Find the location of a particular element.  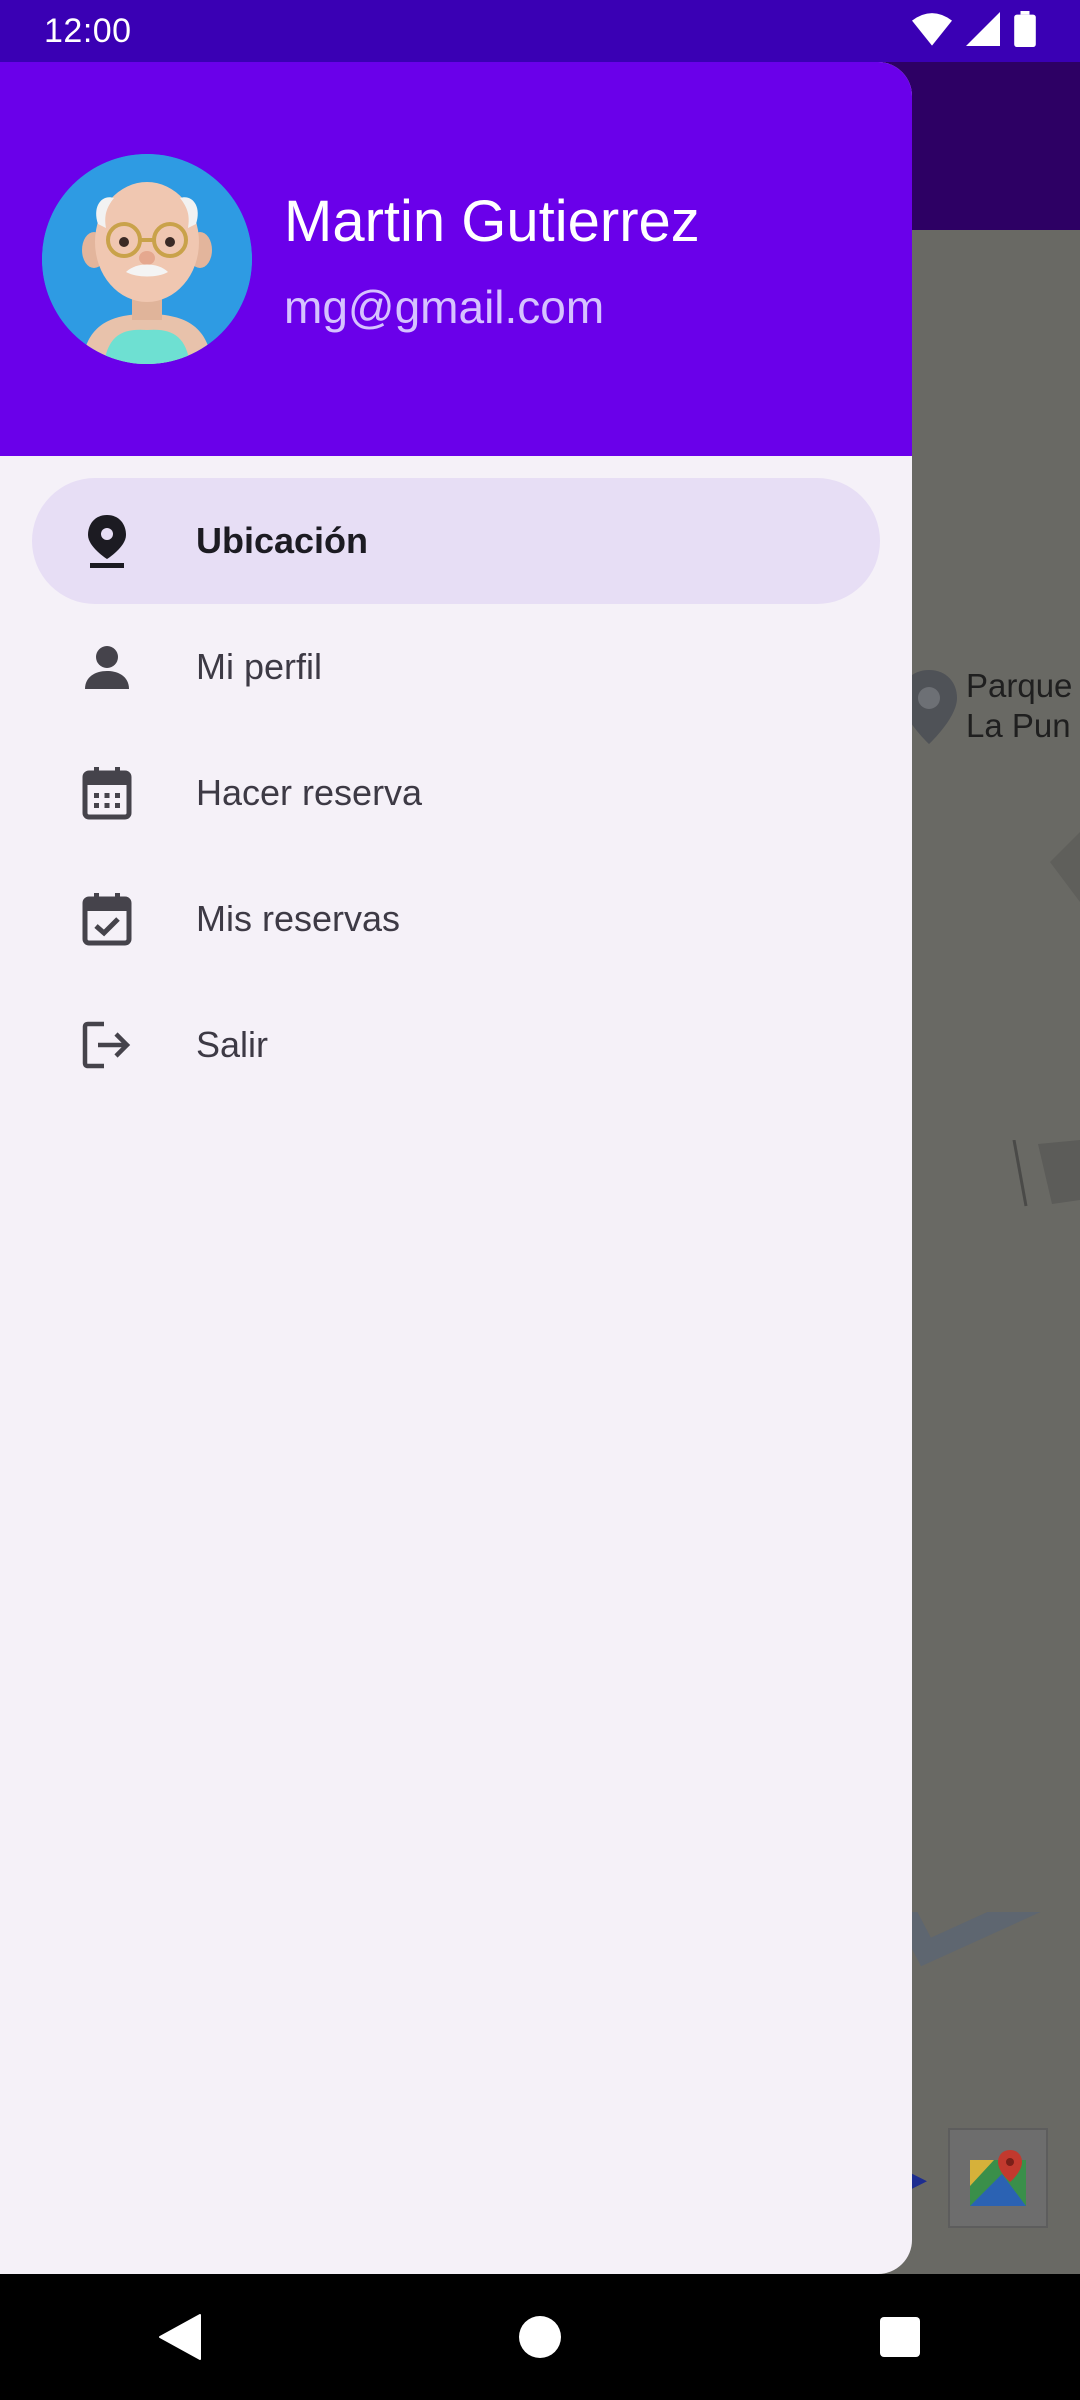

status-time: 12:00 is located at coordinates (88, 30).